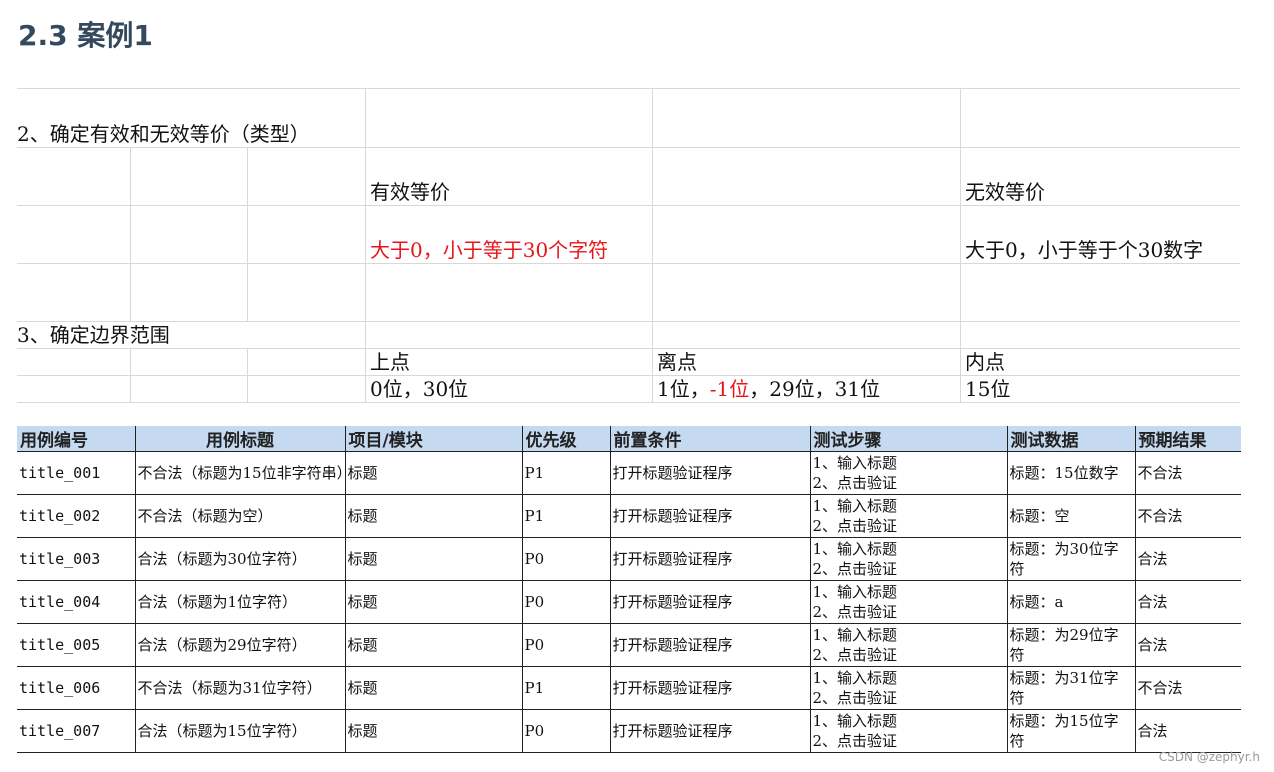 Image resolution: width=1274 pixels, height=772 pixels. I want to click on off-point-value-a: 1位，, so click(683, 389).